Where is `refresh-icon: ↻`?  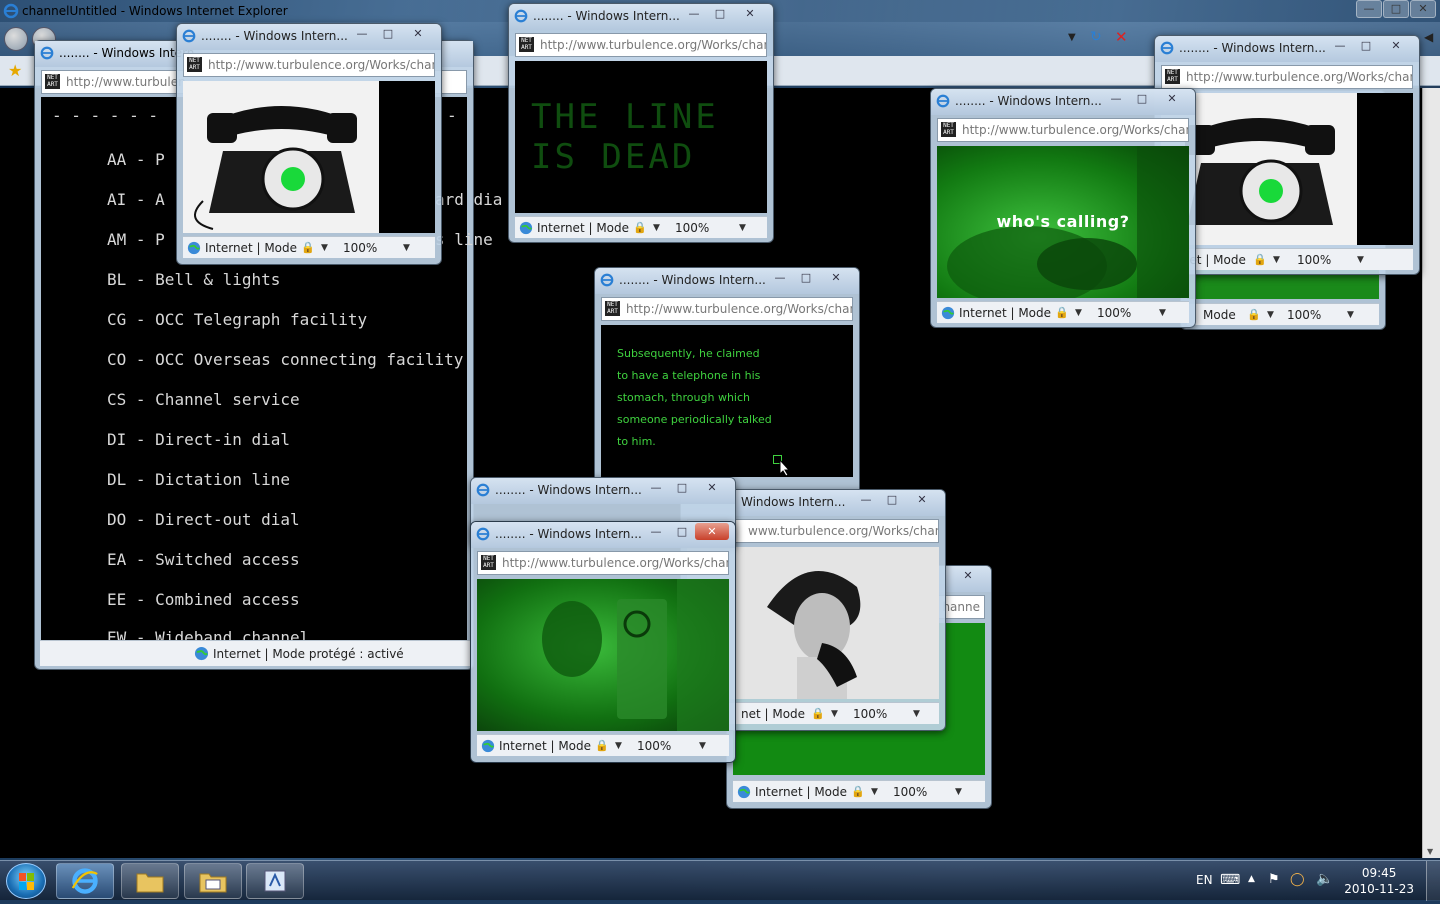 refresh-icon: ↻ is located at coordinates (1096, 37).